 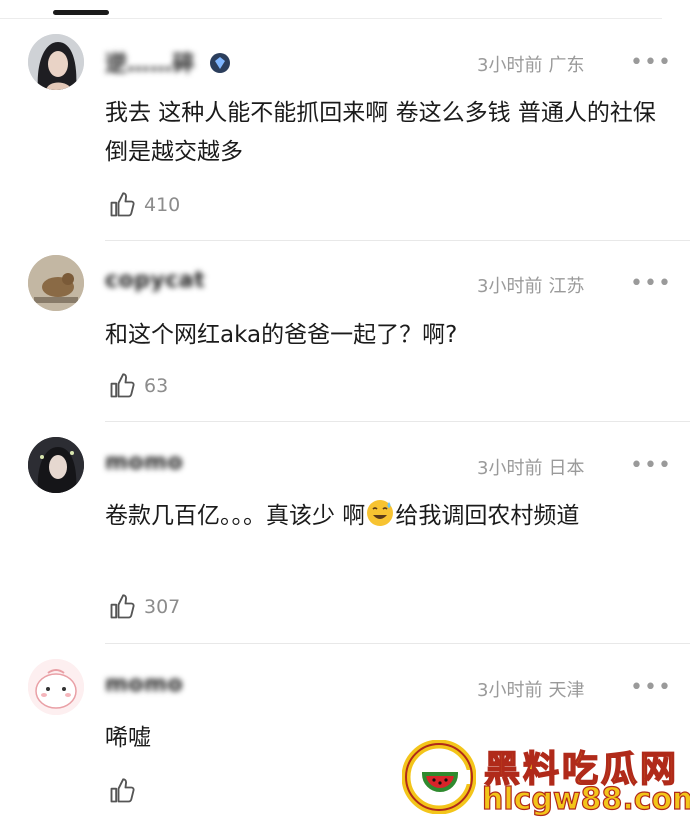 I want to click on like-count: 410, so click(x=162, y=205).